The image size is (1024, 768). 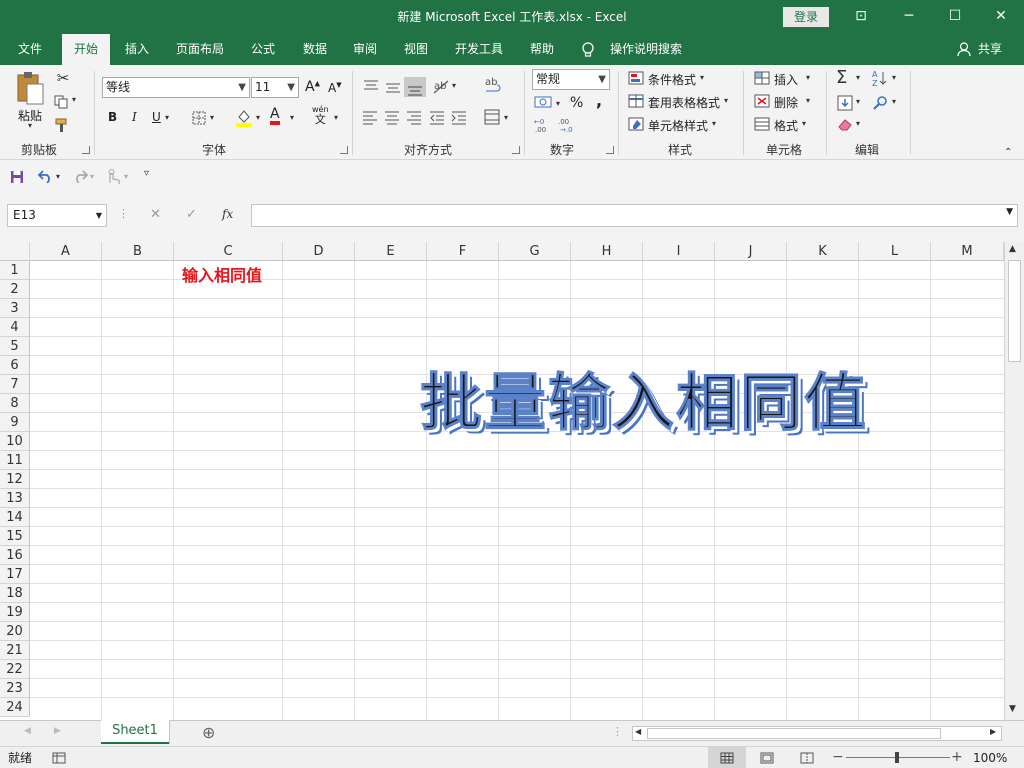 What do you see at coordinates (463, 251) in the screenshot?
I see `column-header: F` at bounding box center [463, 251].